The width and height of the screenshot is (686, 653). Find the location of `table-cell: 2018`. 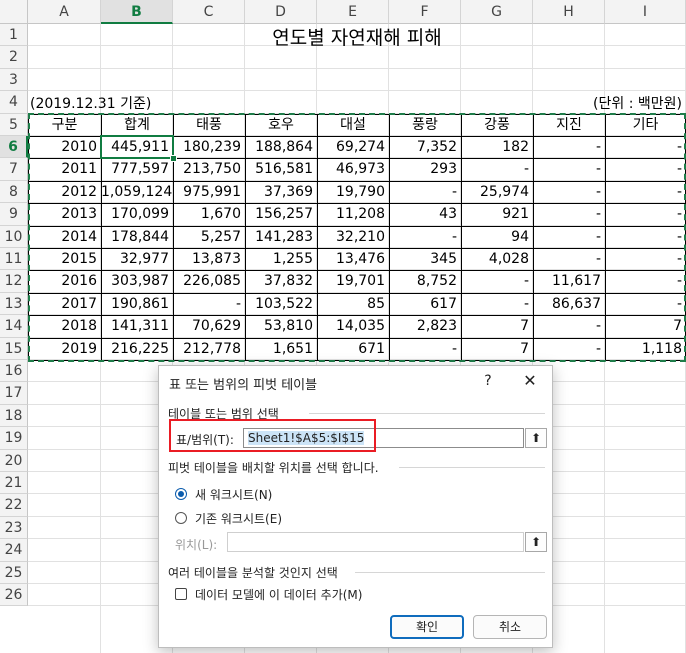

table-cell: 2018 is located at coordinates (64, 326).